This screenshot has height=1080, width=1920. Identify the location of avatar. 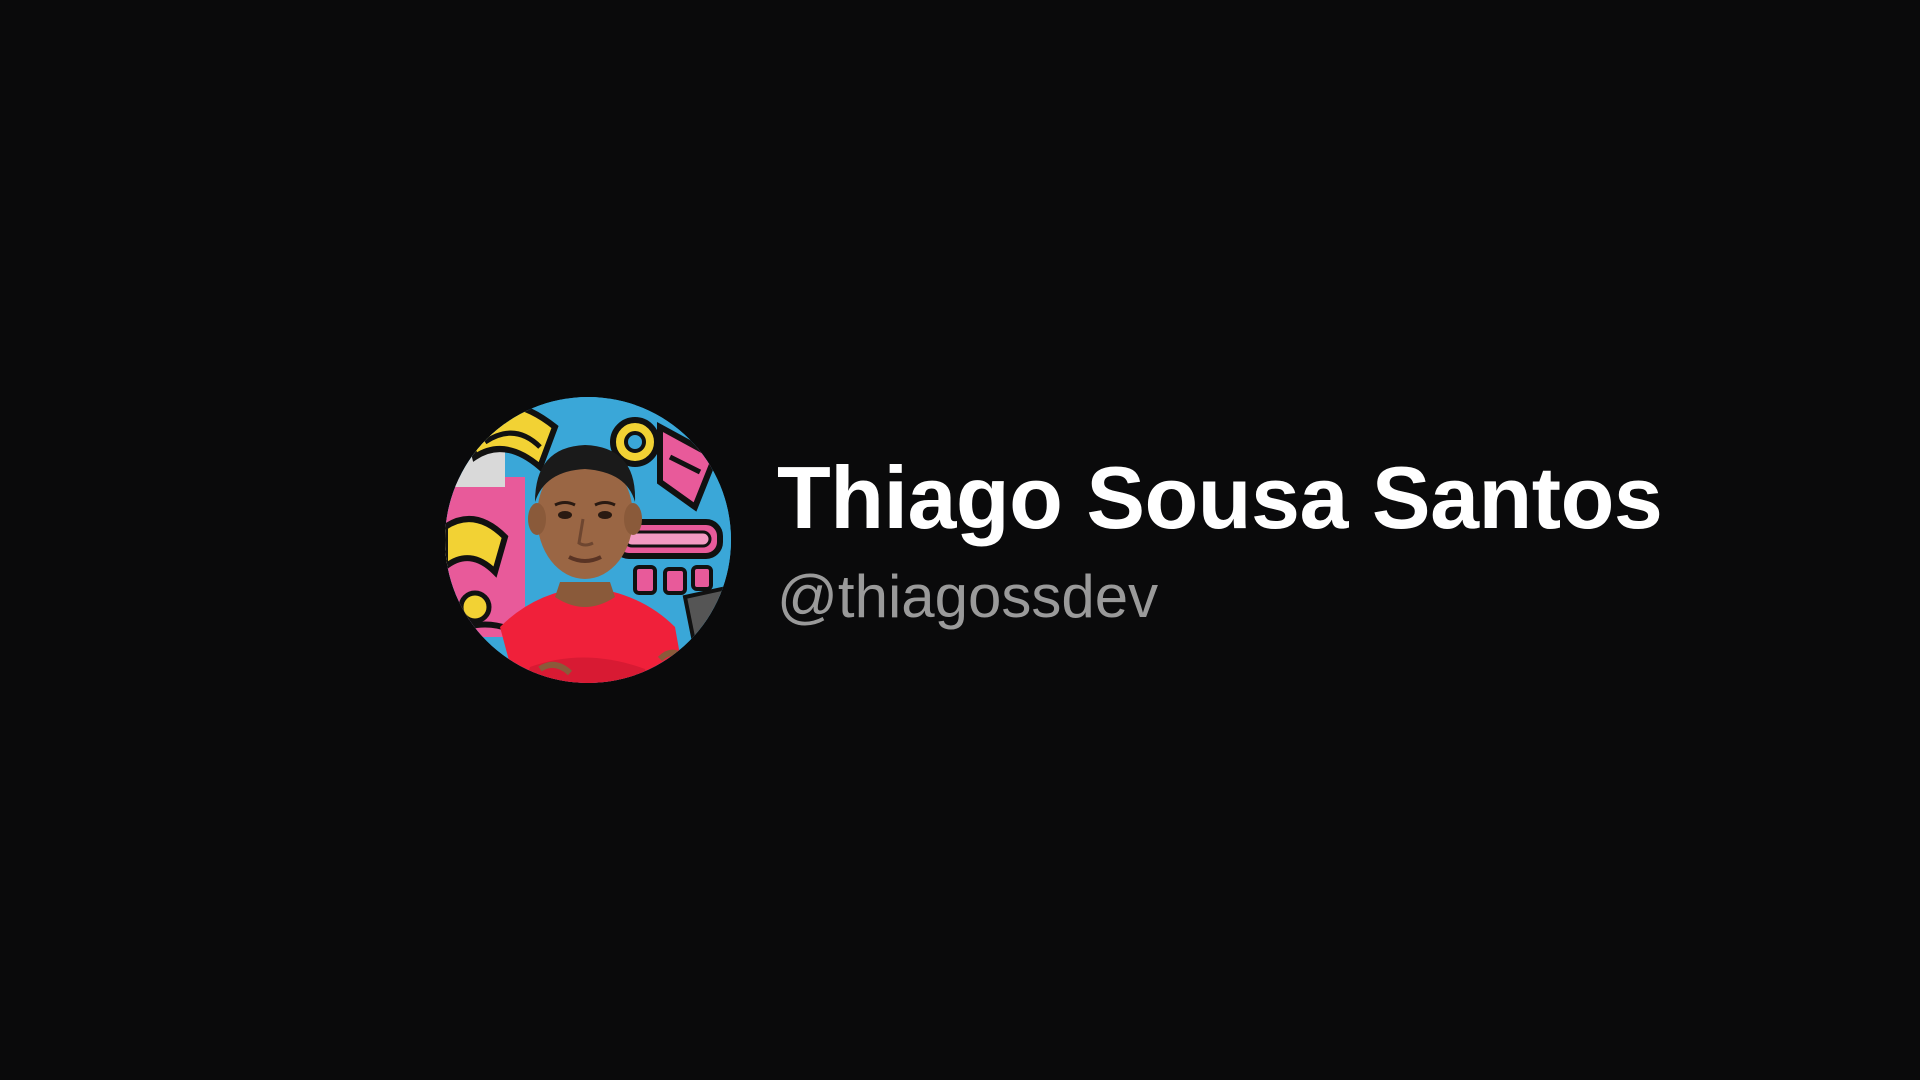
(588, 540).